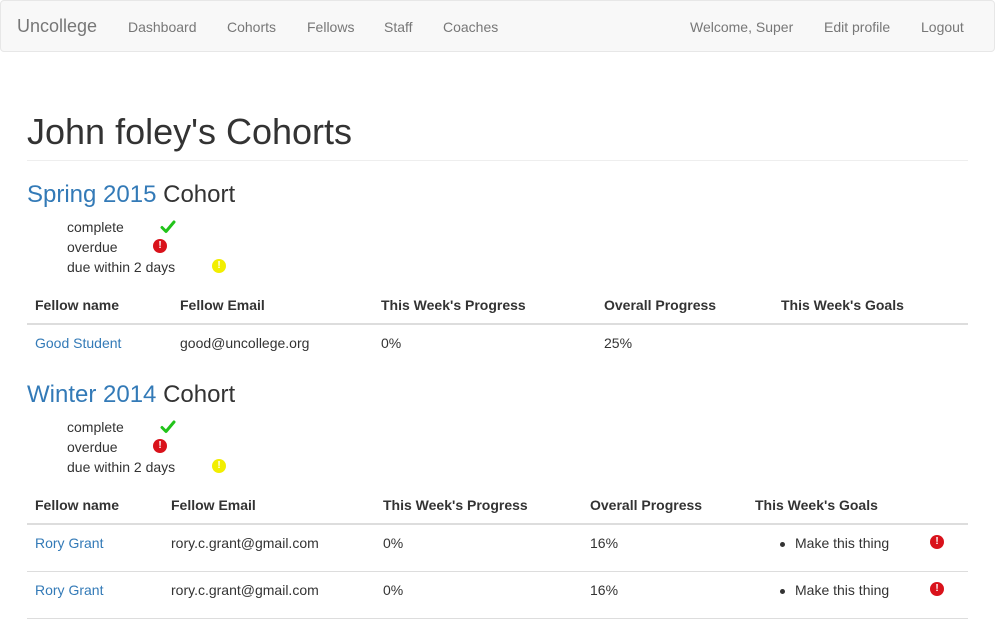 Image resolution: width=995 pixels, height=621 pixels. I want to click on logout-link: Logout, so click(942, 27).